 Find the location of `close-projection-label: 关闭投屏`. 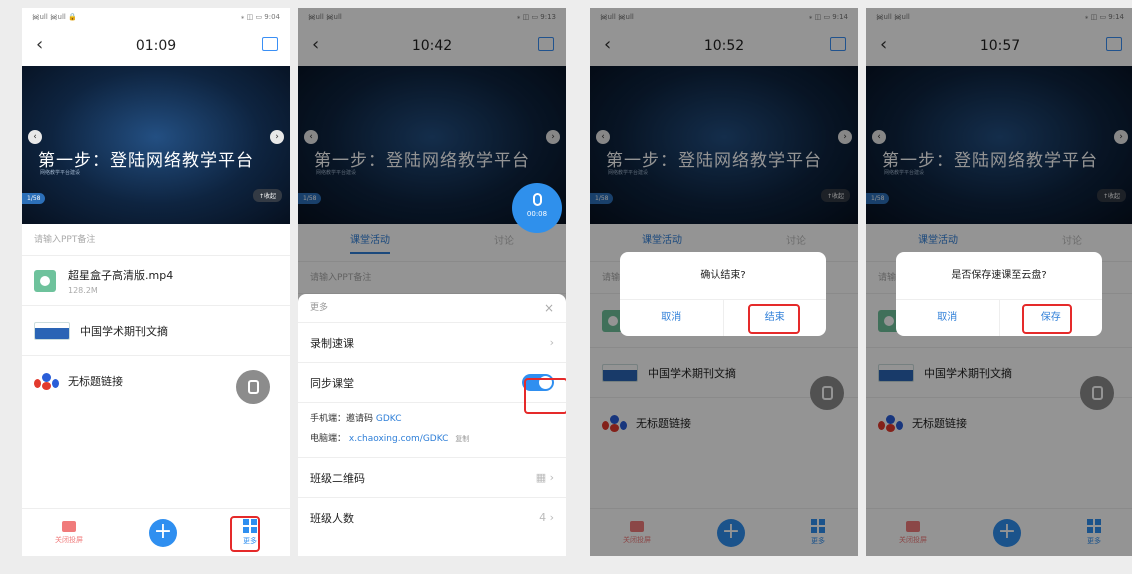

close-projection-label: 关闭投屏 is located at coordinates (69, 539).